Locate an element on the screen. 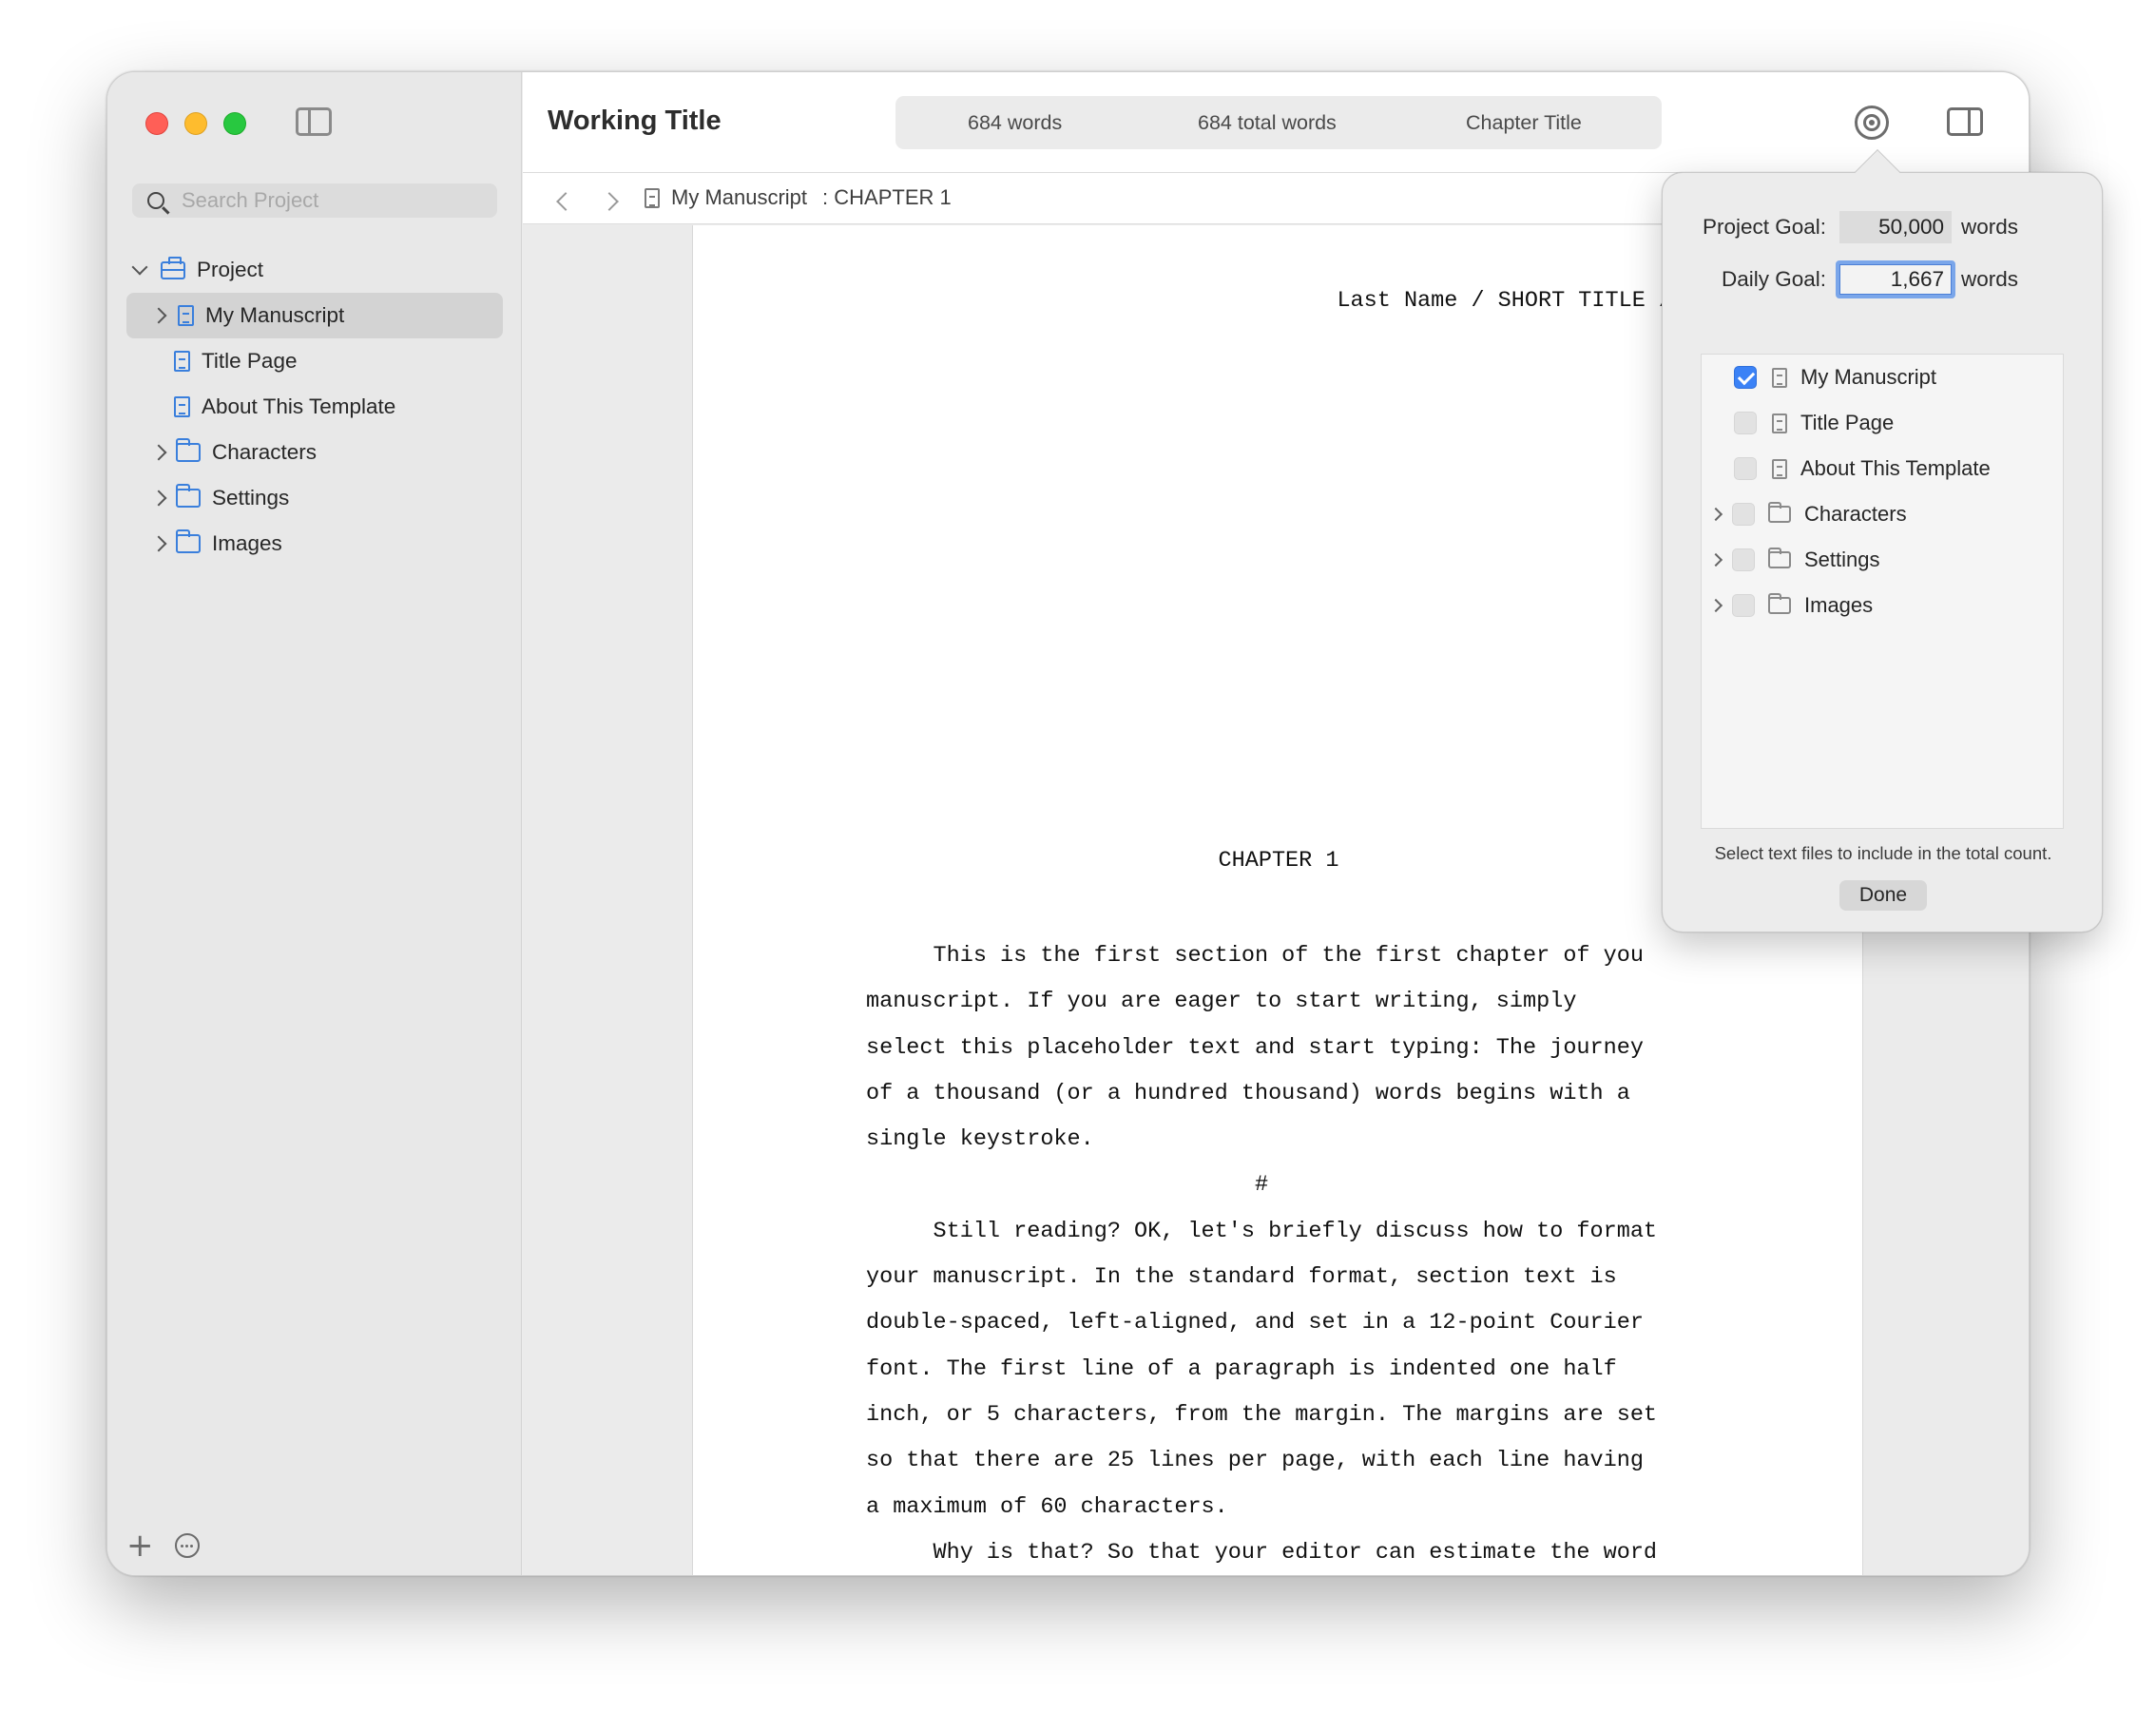 Image resolution: width=2156 pixels, height=1711 pixels. briefcase-icon is located at coordinates (173, 267).